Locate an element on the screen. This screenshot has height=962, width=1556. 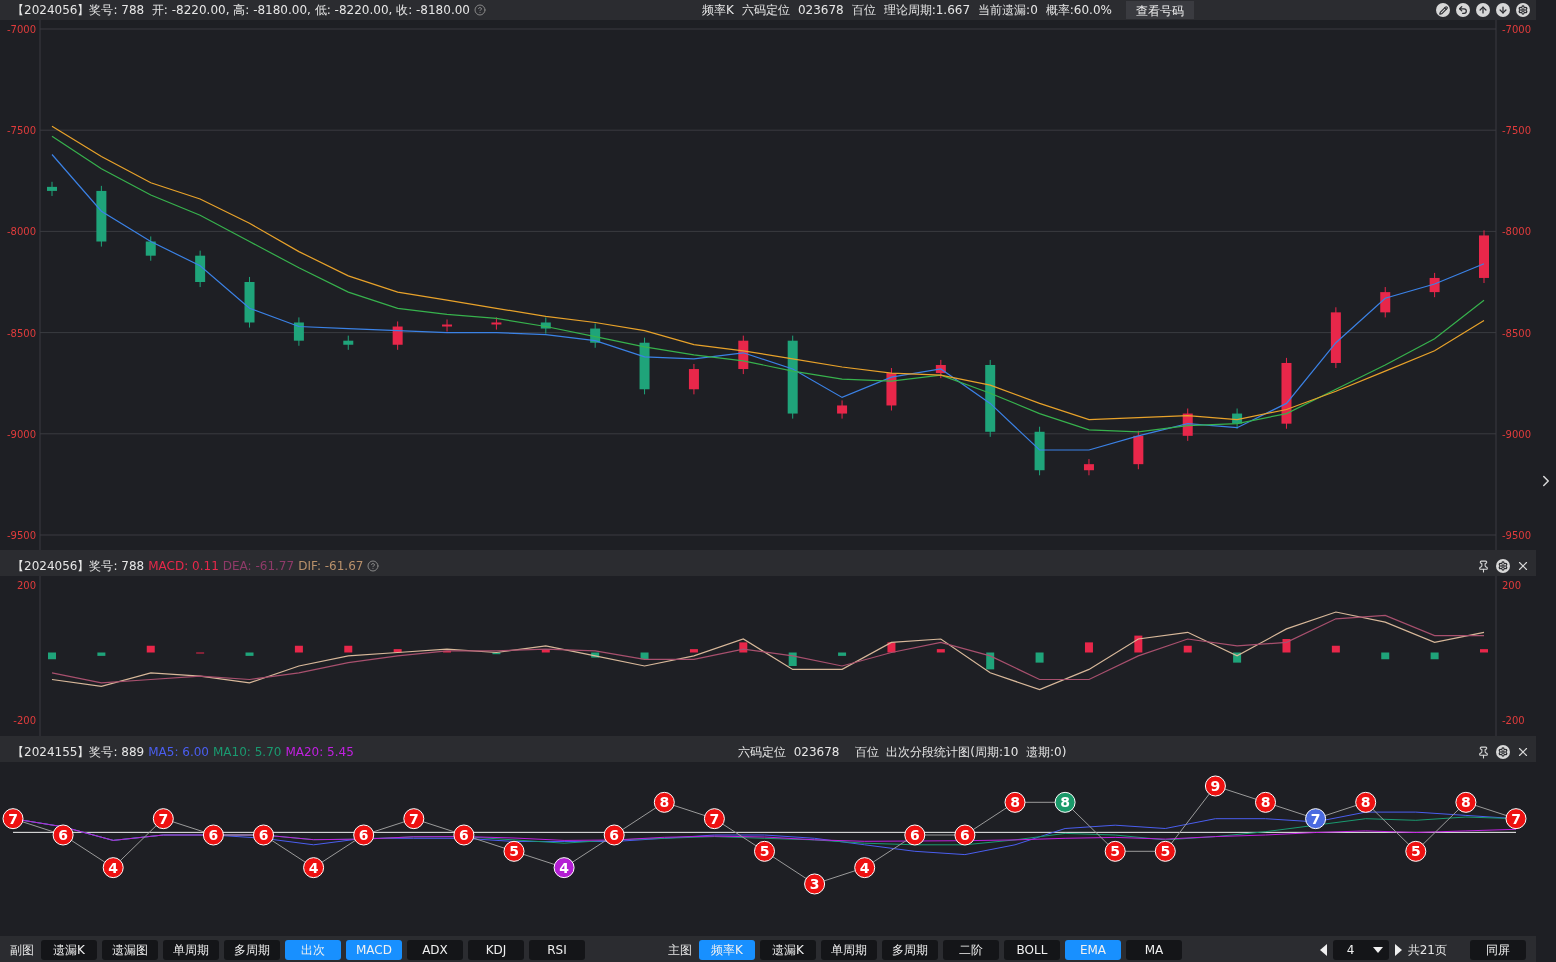
stat-text: 百位 is located at coordinates (863, 10).